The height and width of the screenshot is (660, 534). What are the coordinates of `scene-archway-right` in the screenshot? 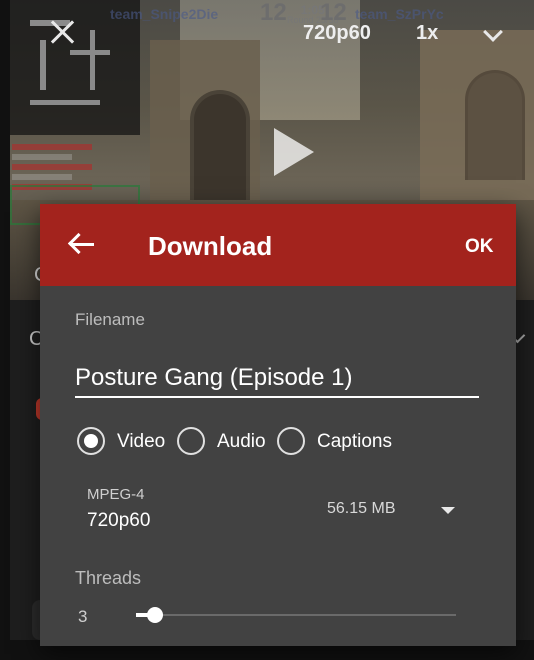 It's located at (495, 125).